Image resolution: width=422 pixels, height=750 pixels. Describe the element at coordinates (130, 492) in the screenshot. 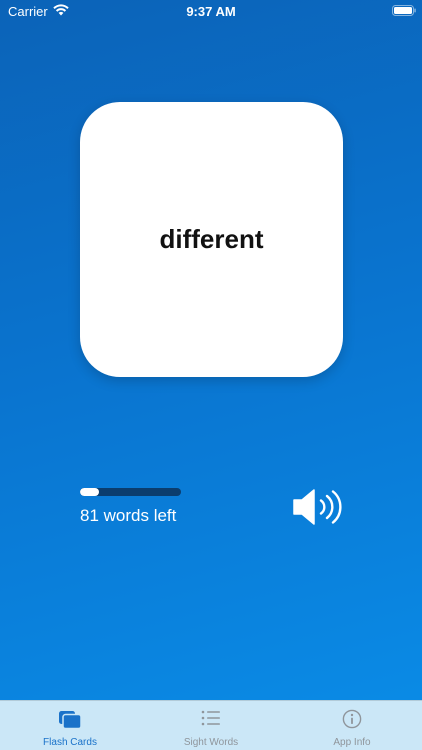

I see `progress-bar` at that location.